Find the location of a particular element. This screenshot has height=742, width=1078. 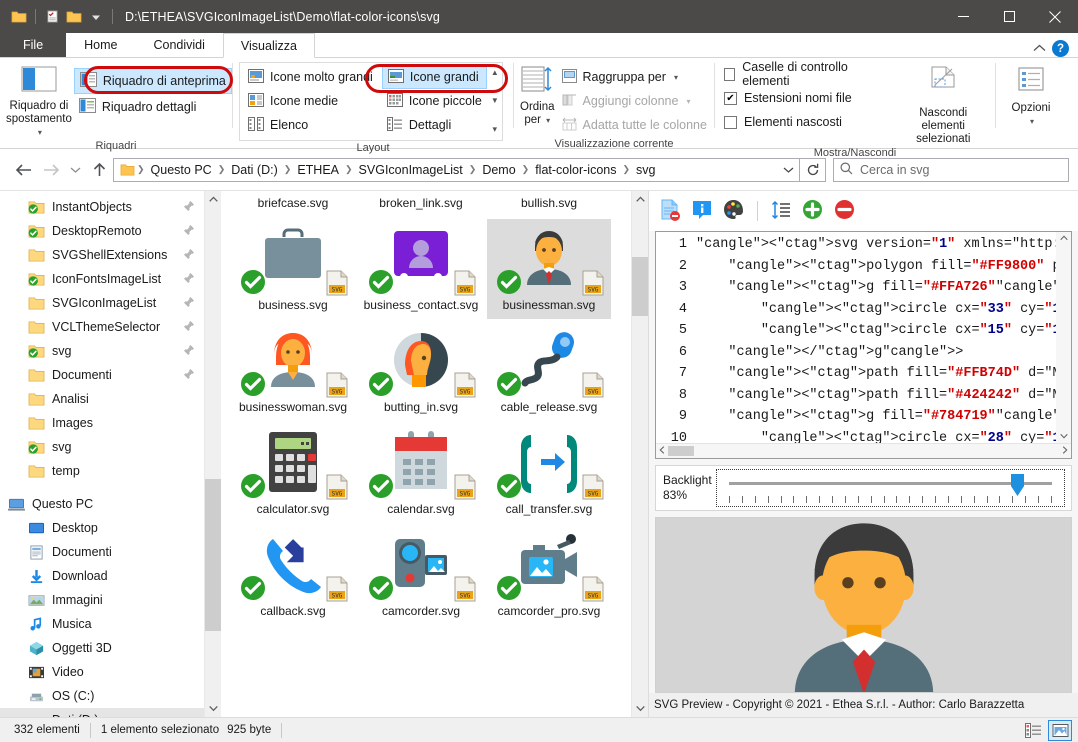

hidden-items-checkbox is located at coordinates (730, 122).